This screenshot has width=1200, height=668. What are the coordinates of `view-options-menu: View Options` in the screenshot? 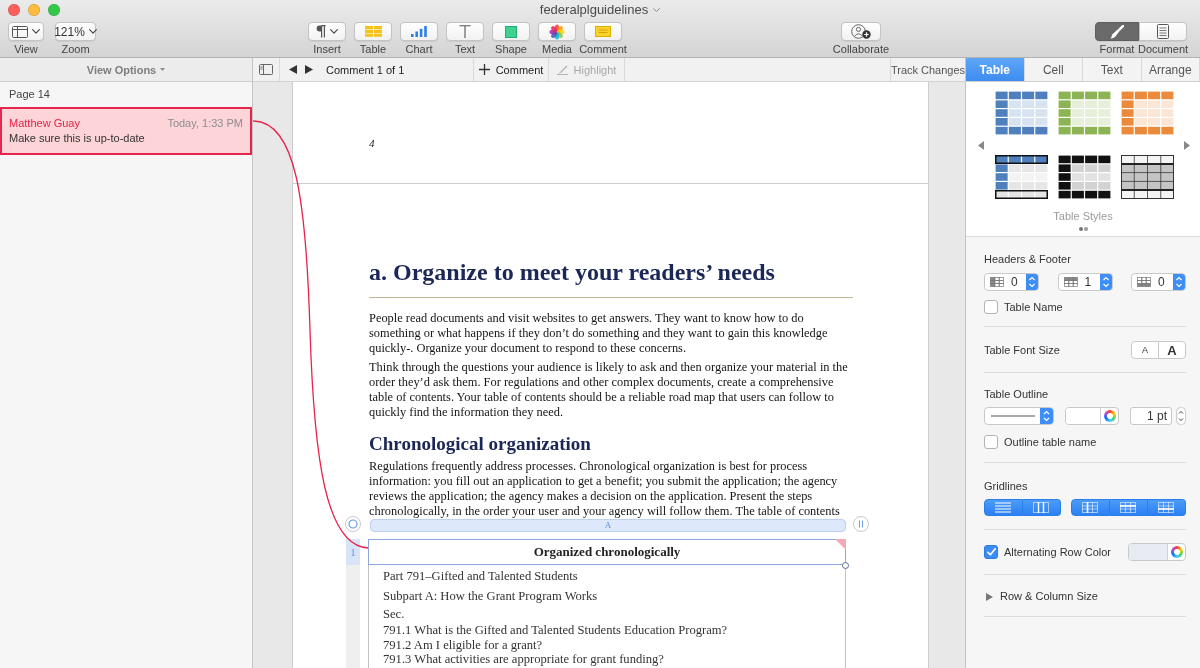 It's located at (121, 69).